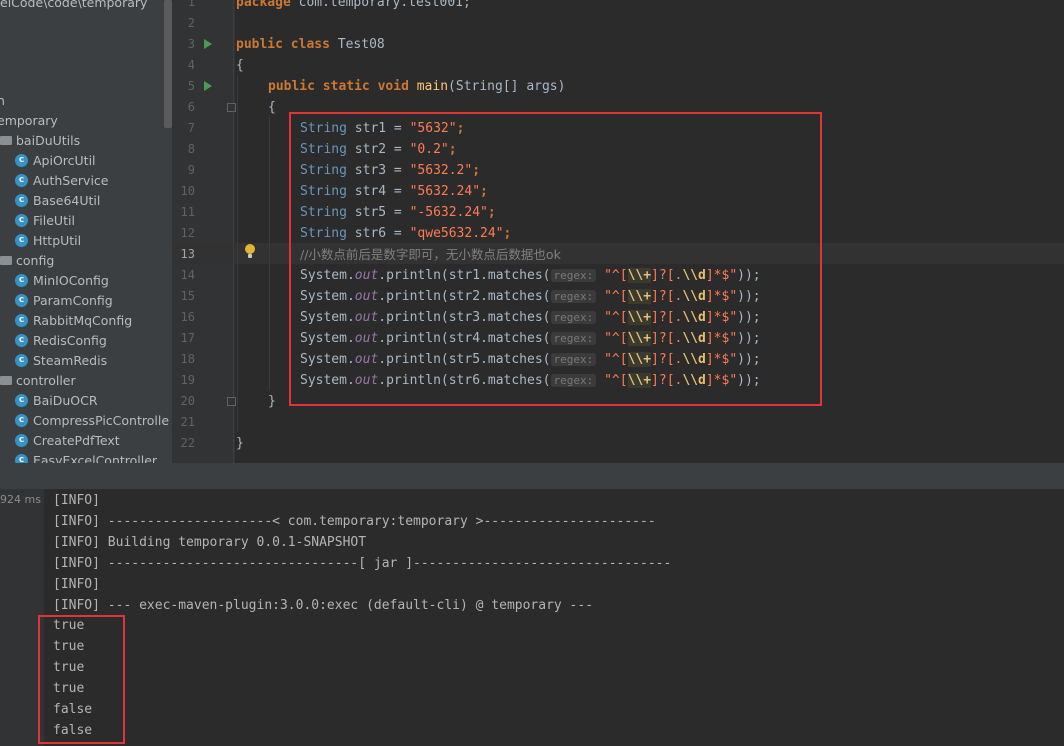 The image size is (1064, 746). What do you see at coordinates (168, 64) in the screenshot?
I see `sidebar-scrollbar` at bounding box center [168, 64].